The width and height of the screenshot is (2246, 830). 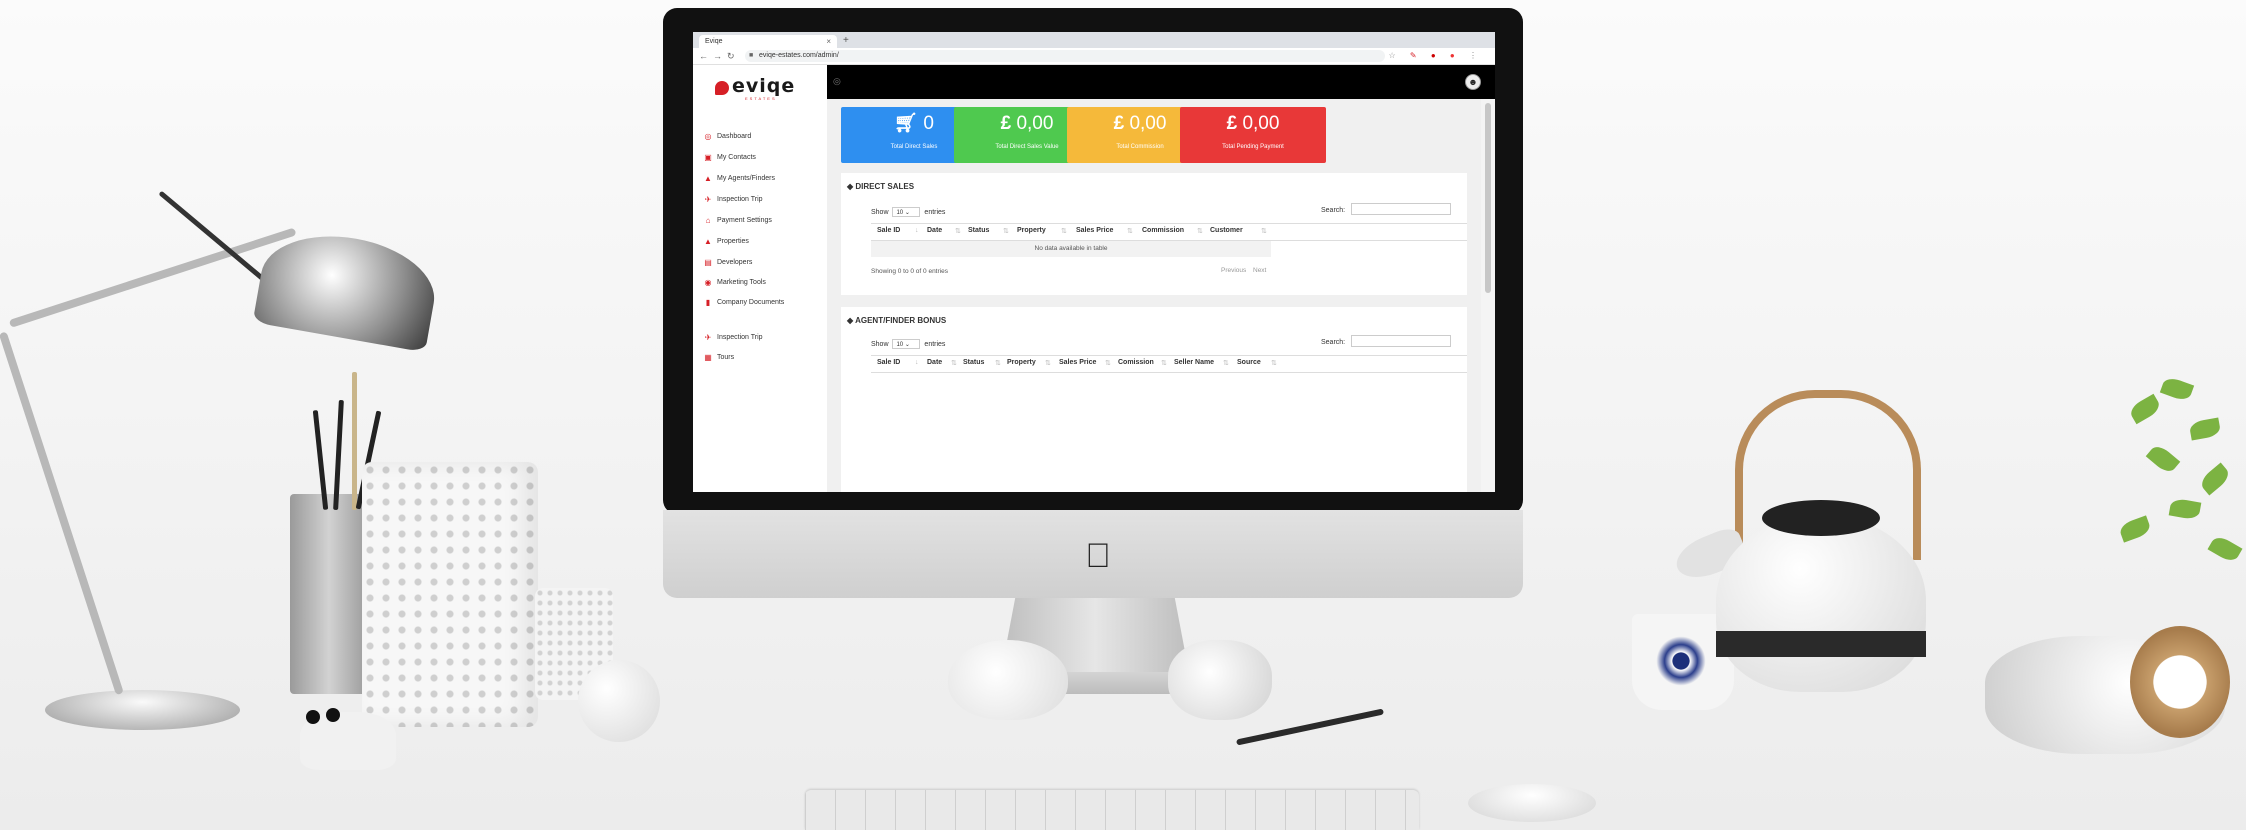 I want to click on browser-tab: Eviqe ×, so click(x=768, y=41).